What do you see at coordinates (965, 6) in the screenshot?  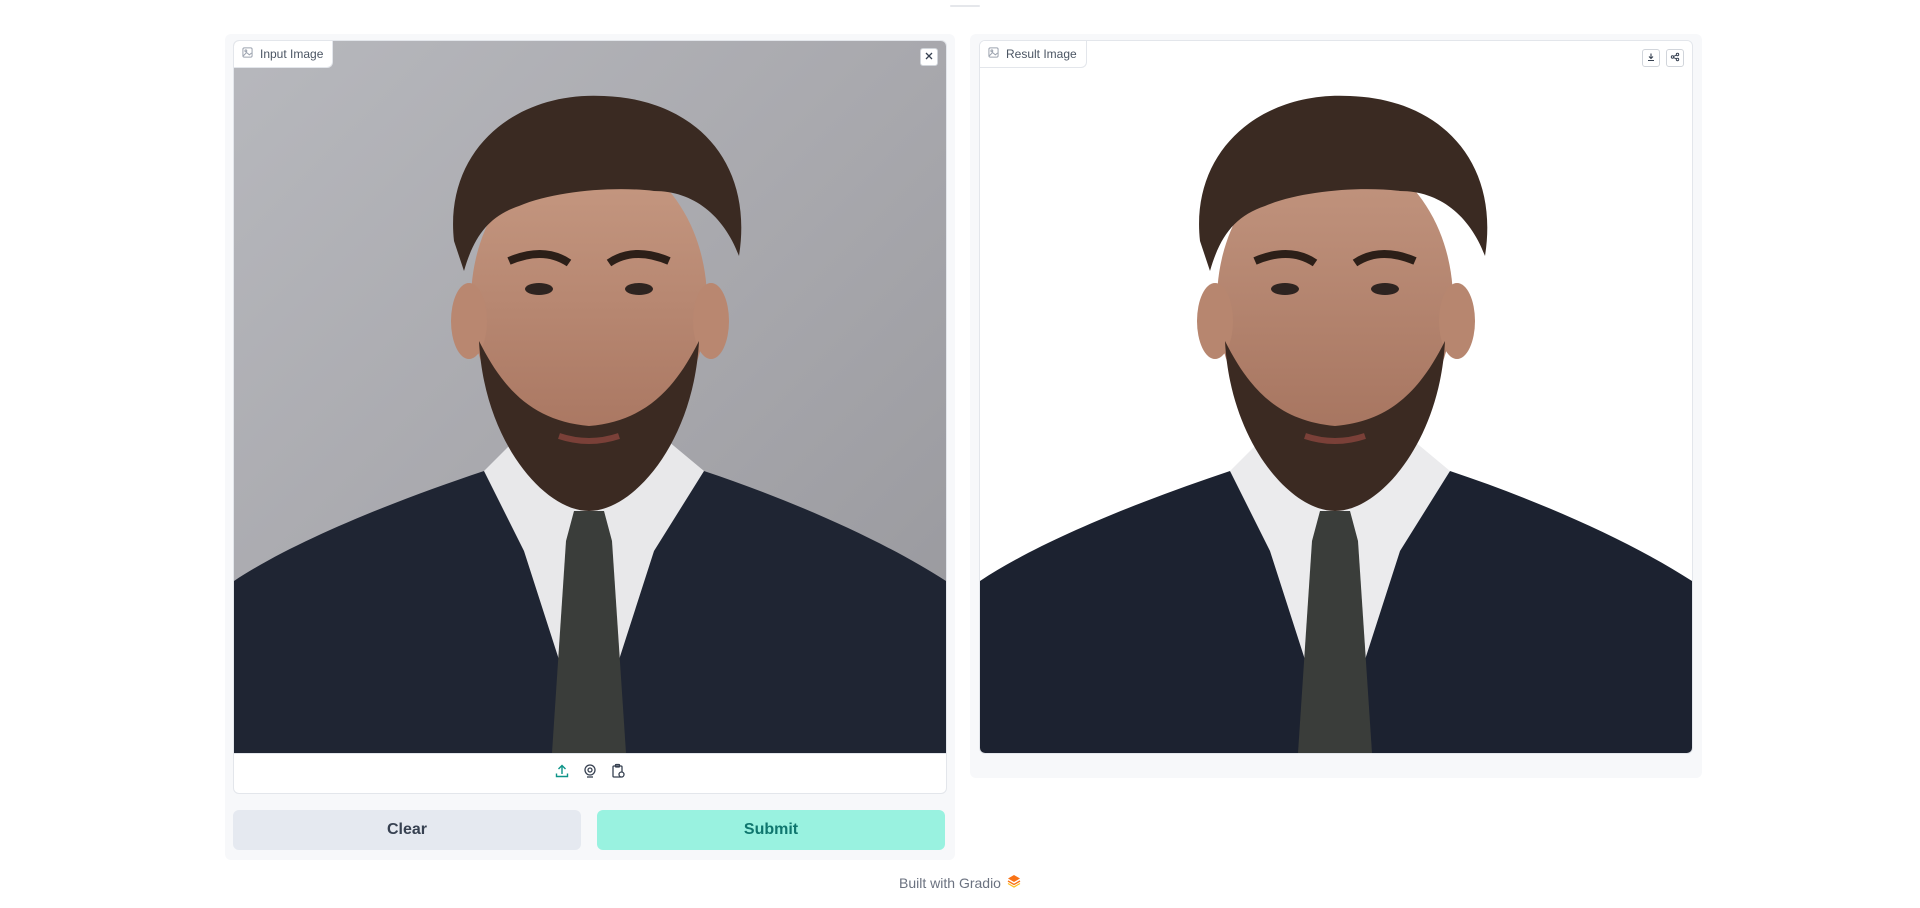 I see `top-divider` at bounding box center [965, 6].